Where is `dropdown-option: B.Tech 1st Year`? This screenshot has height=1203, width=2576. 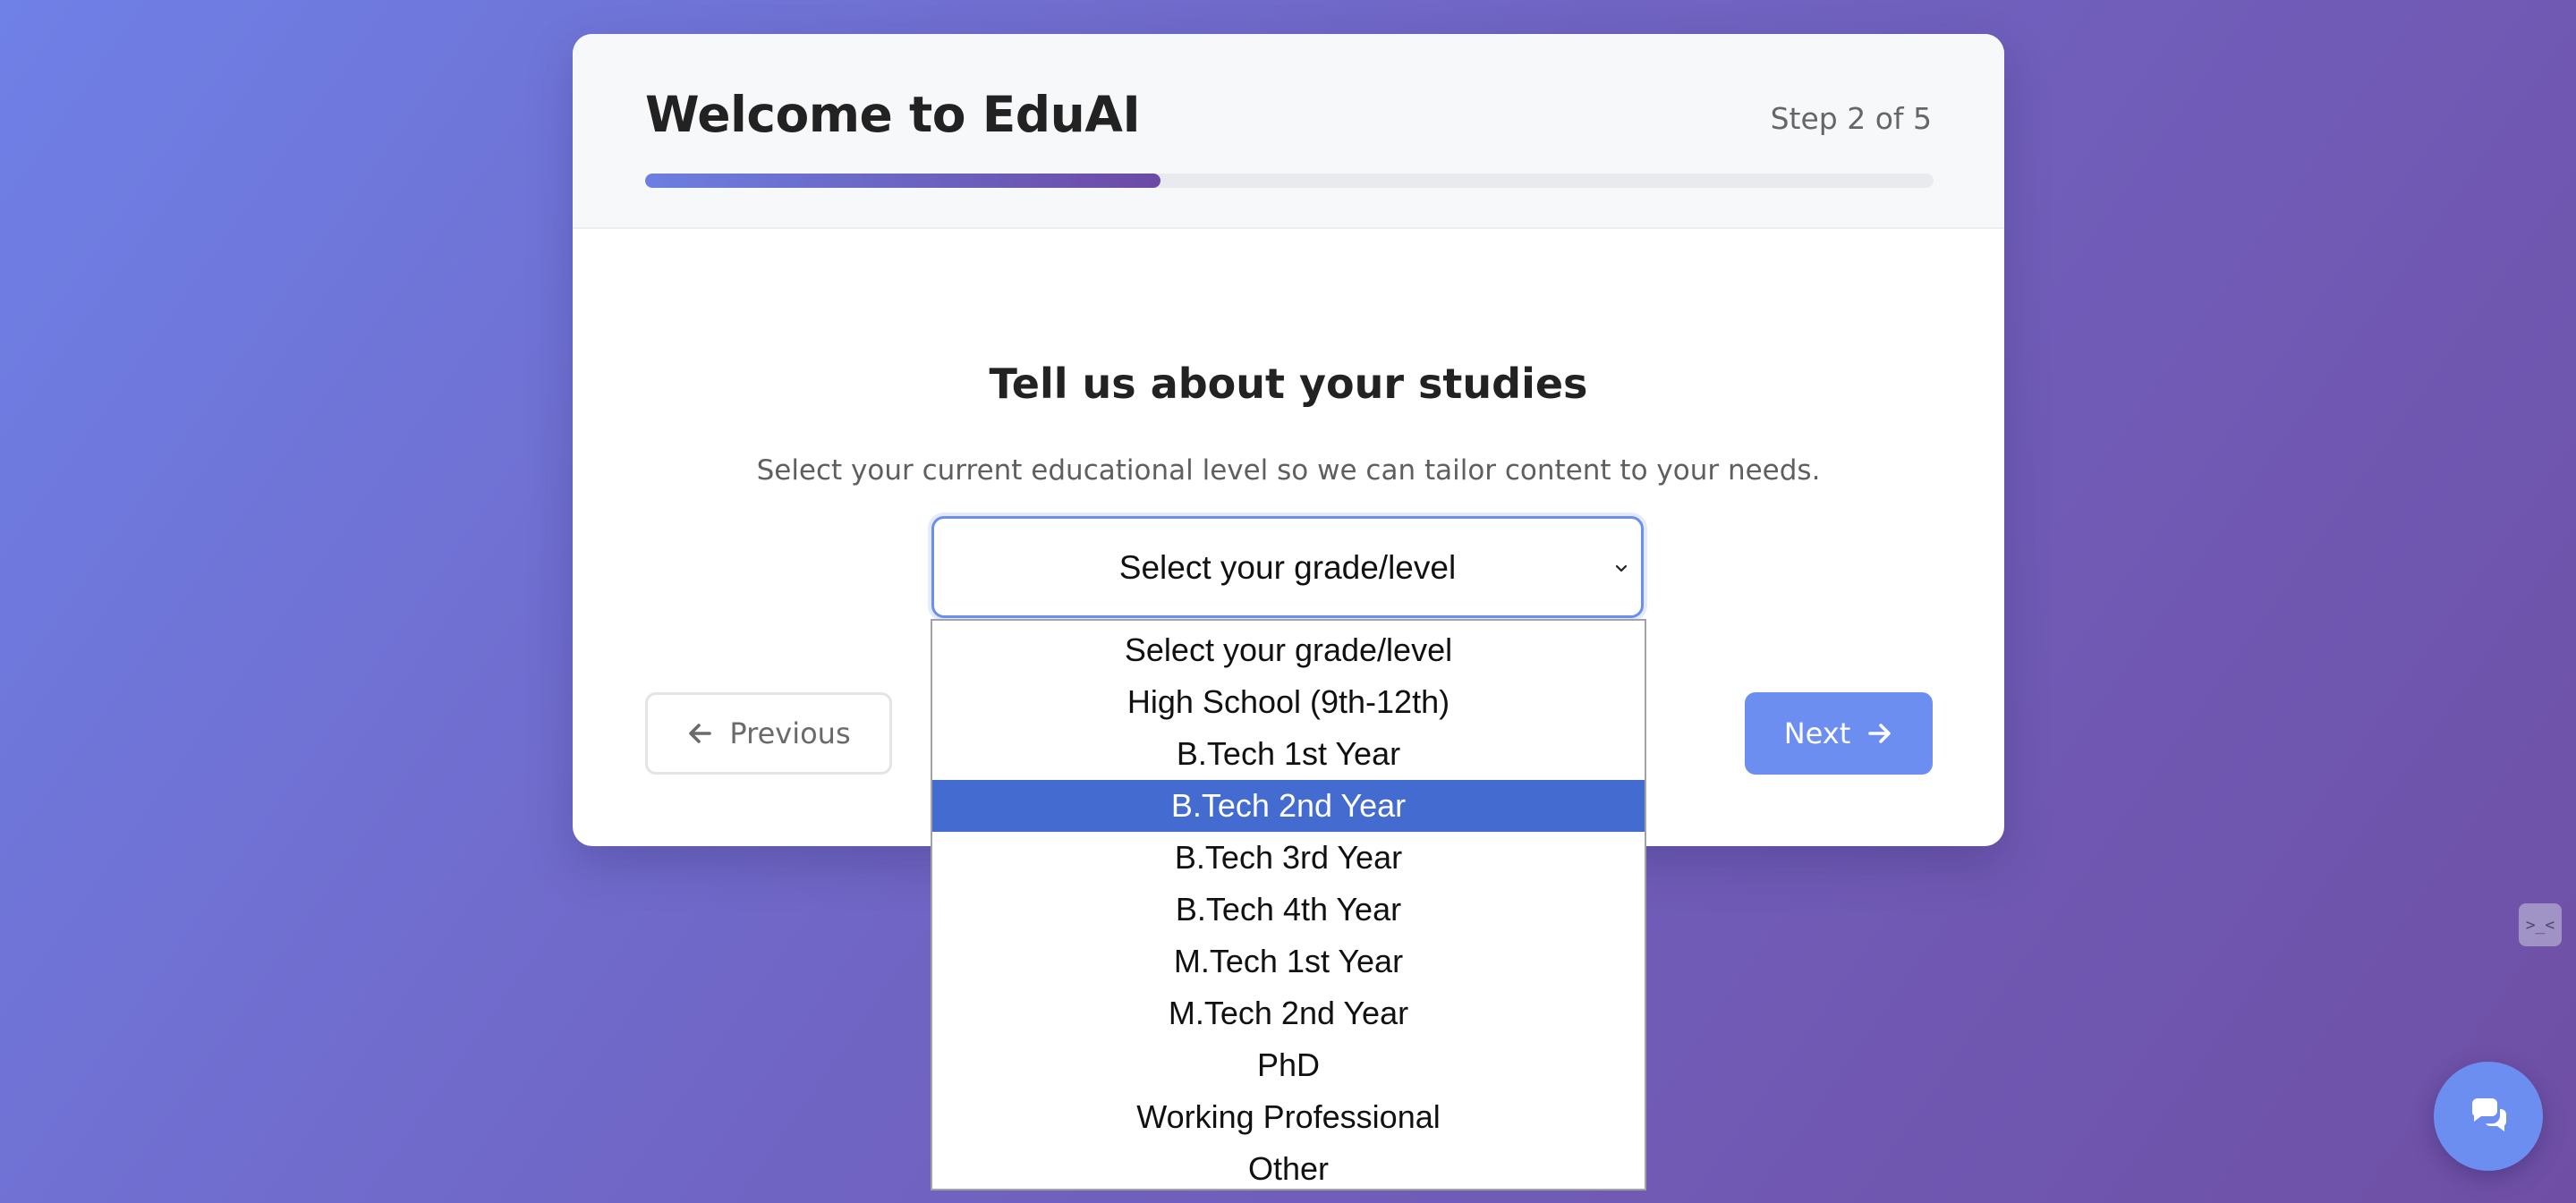
dropdown-option: B.Tech 1st Year is located at coordinates (1288, 754).